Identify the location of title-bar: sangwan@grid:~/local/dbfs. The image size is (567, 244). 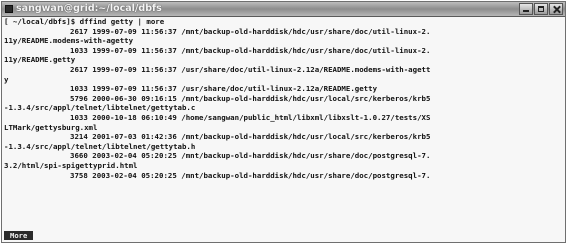
(283, 9).